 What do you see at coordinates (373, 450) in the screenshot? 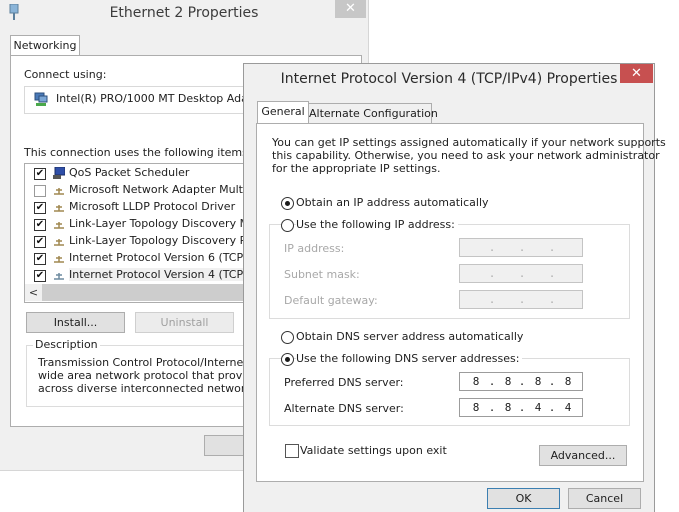
I see `validate-settings-label: Validate settings upon exit` at bounding box center [373, 450].